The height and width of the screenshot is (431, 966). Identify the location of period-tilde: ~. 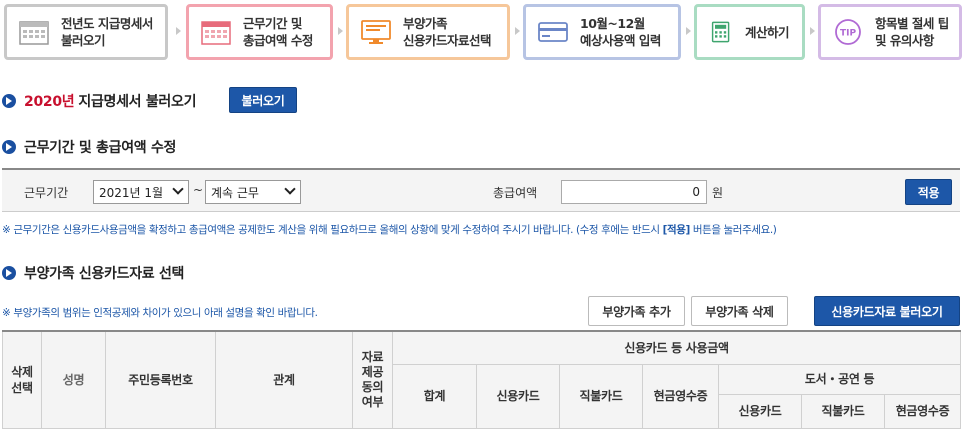
(198, 190).